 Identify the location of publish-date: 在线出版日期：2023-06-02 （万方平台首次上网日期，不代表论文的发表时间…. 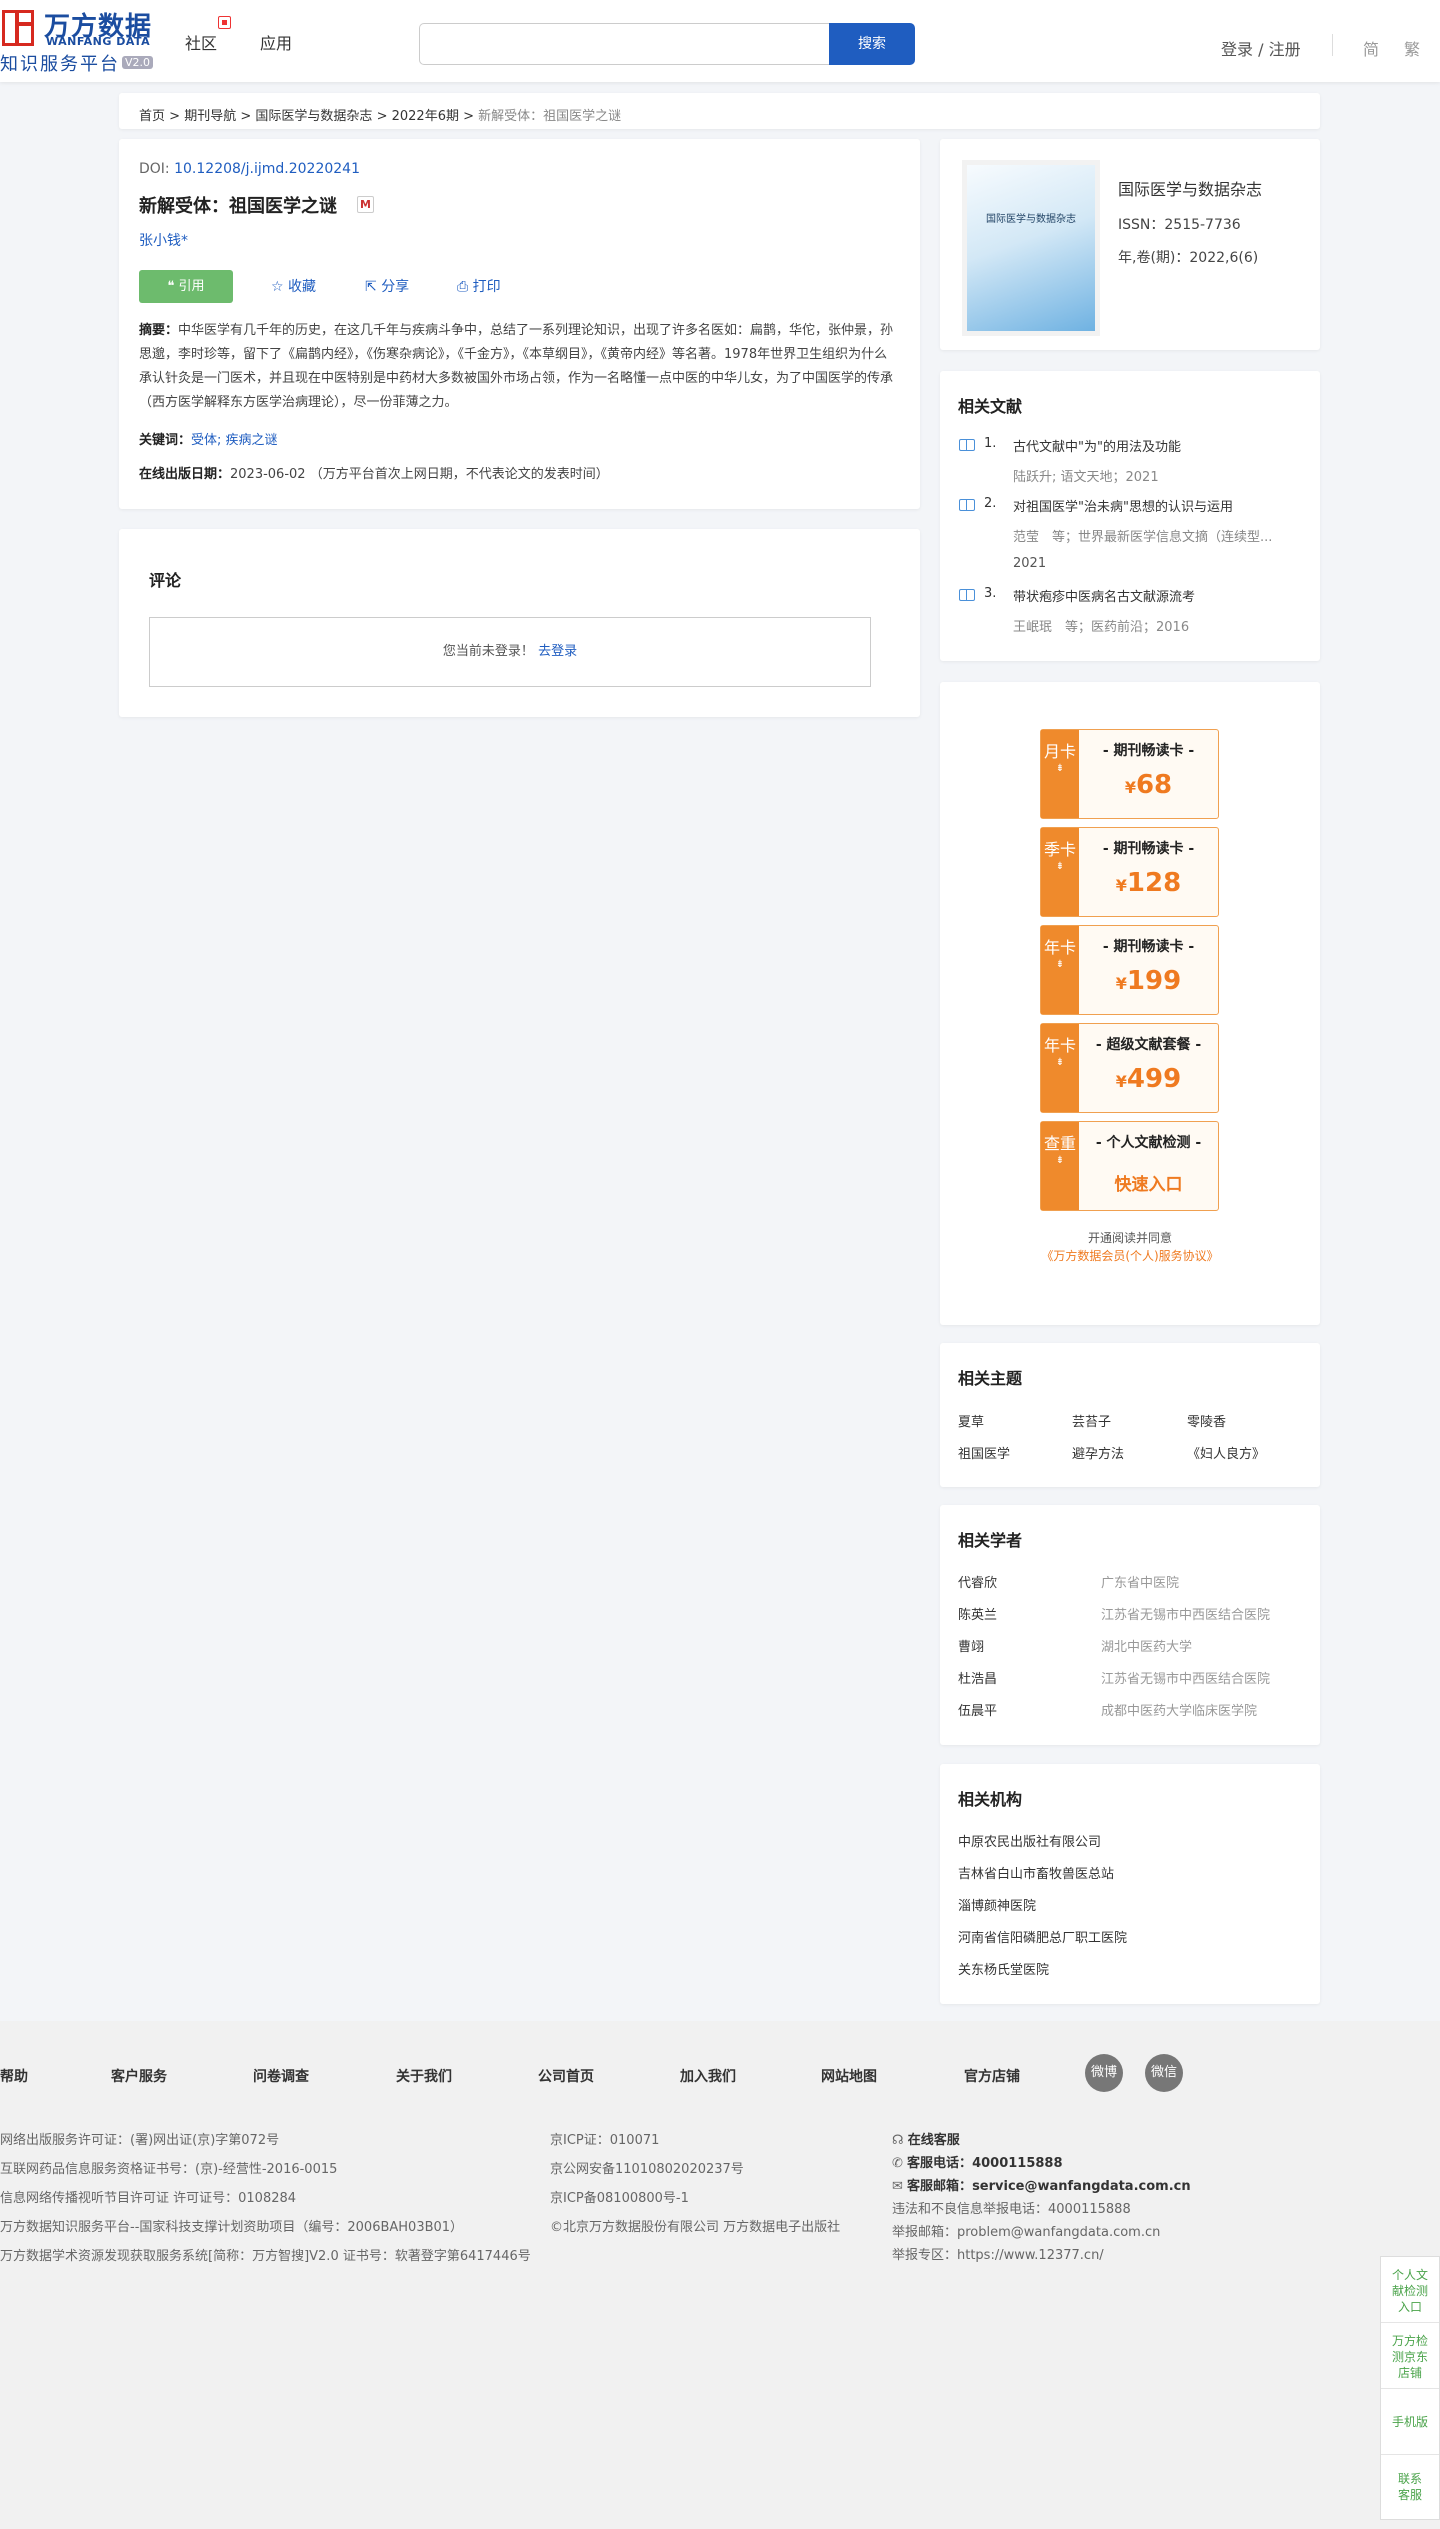
(374, 472).